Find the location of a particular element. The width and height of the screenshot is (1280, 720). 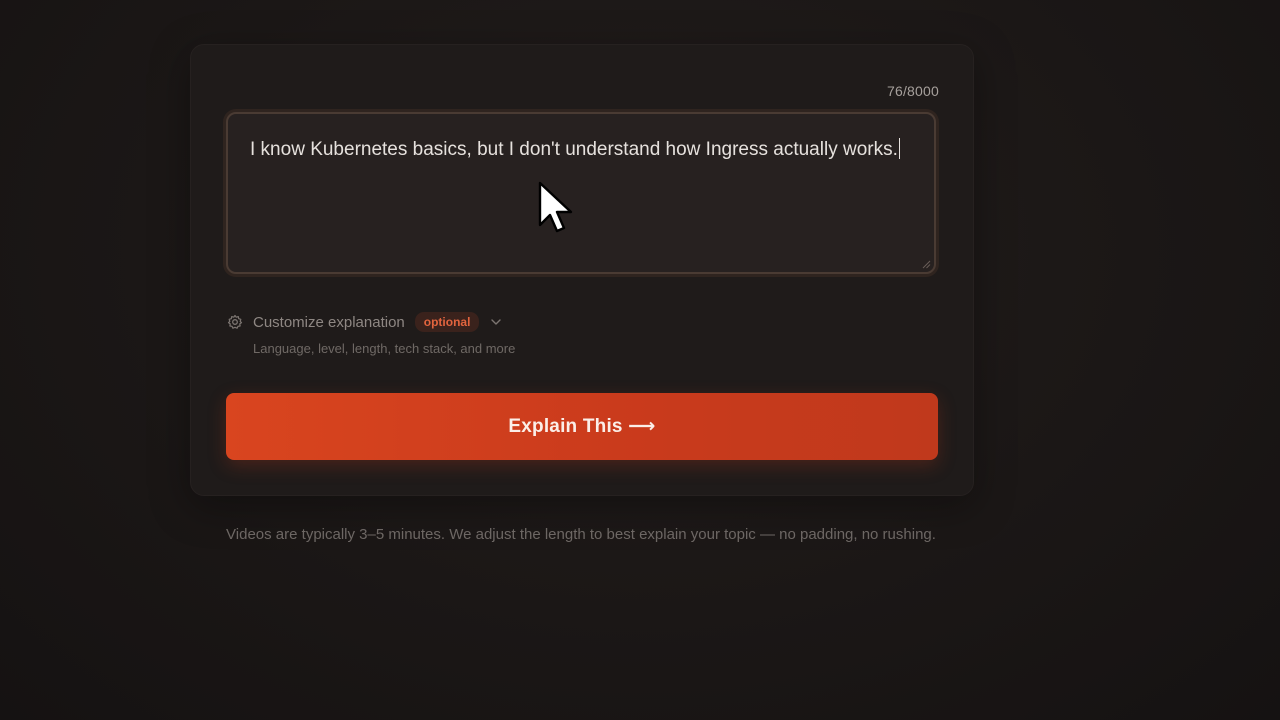

chevron-down-icon is located at coordinates (496, 322).